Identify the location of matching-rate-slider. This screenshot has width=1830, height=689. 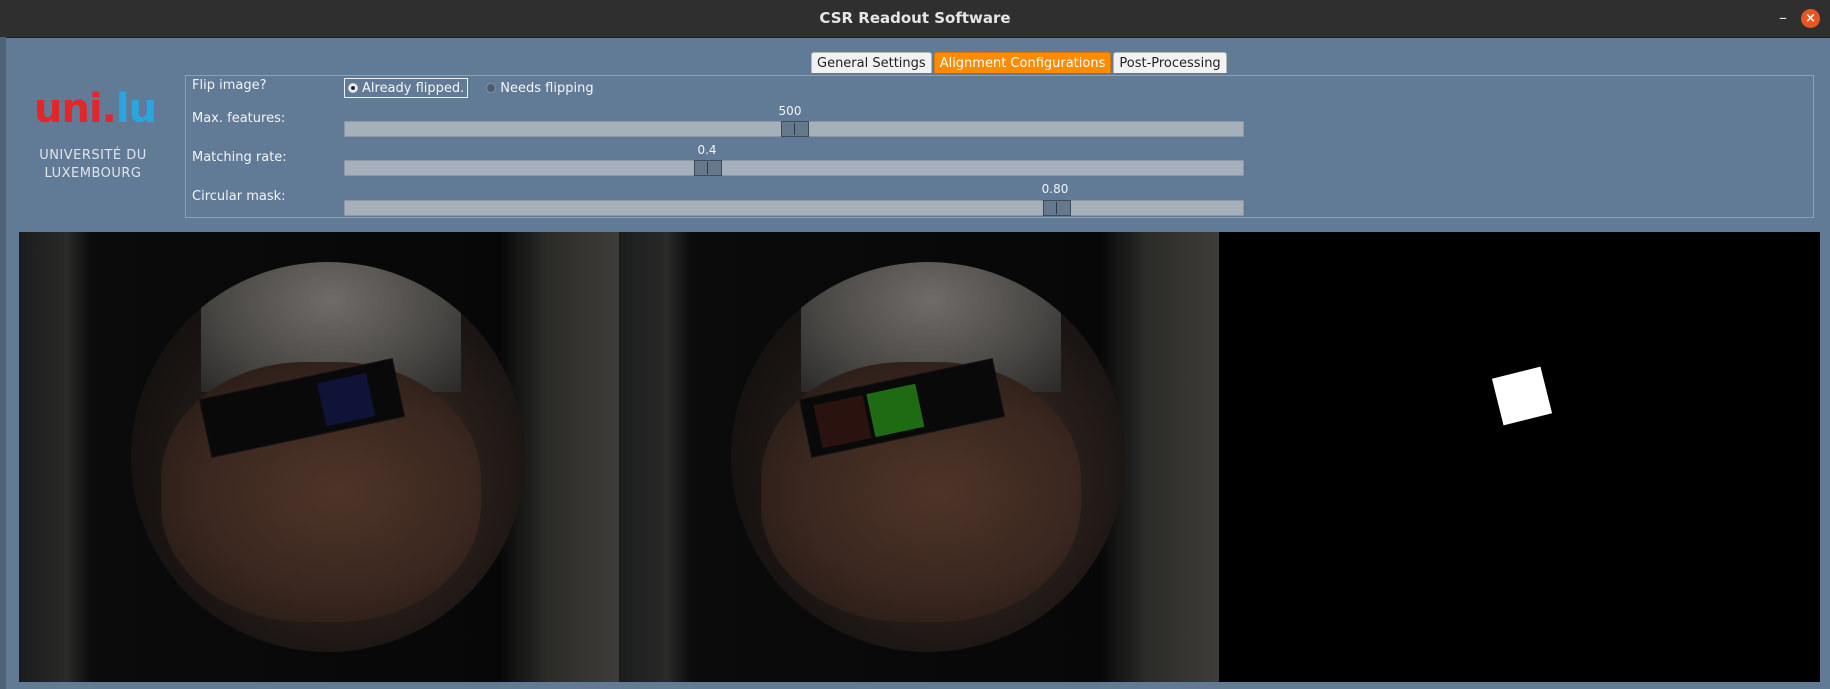
(794, 168).